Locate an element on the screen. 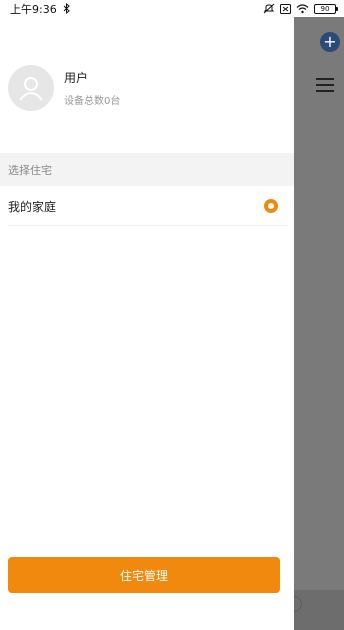 This screenshot has height=630, width=344. sim-card-icon is located at coordinates (285, 8).